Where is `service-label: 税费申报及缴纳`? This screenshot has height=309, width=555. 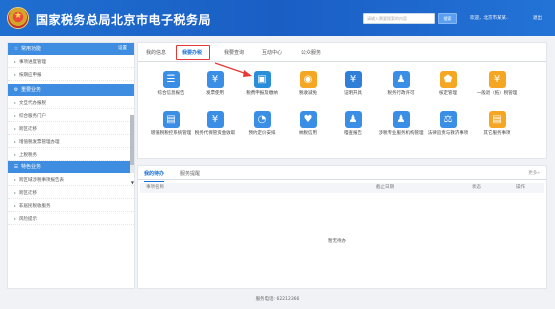 service-label: 税费申报及缴纳 is located at coordinates (262, 93).